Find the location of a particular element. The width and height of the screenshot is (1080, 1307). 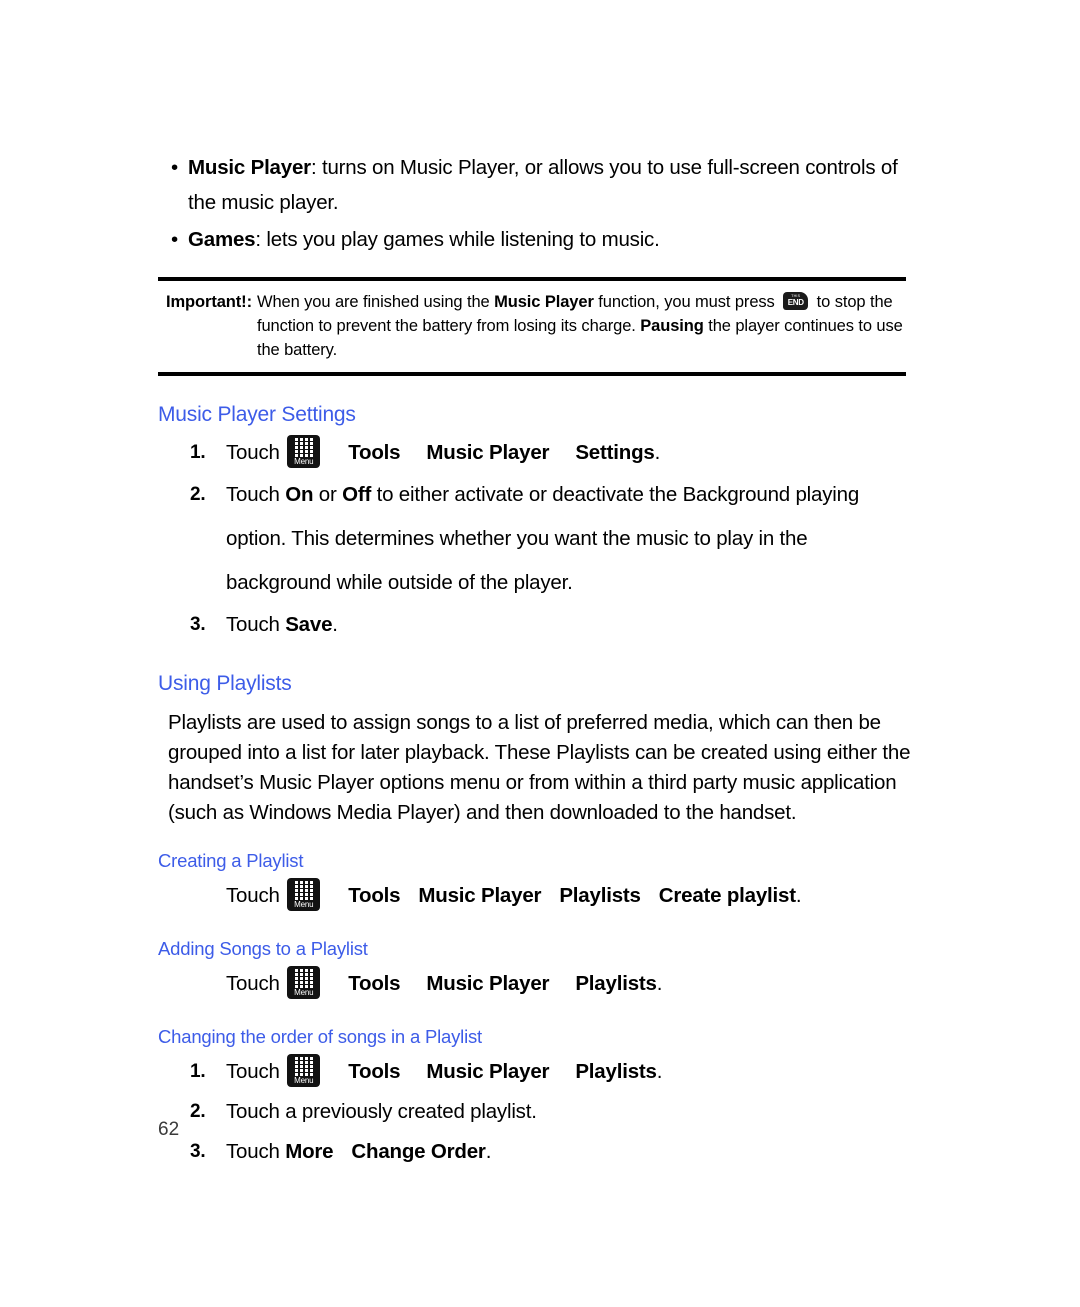

heading-music-player-settings: Music Player Settings is located at coordinates (257, 414).